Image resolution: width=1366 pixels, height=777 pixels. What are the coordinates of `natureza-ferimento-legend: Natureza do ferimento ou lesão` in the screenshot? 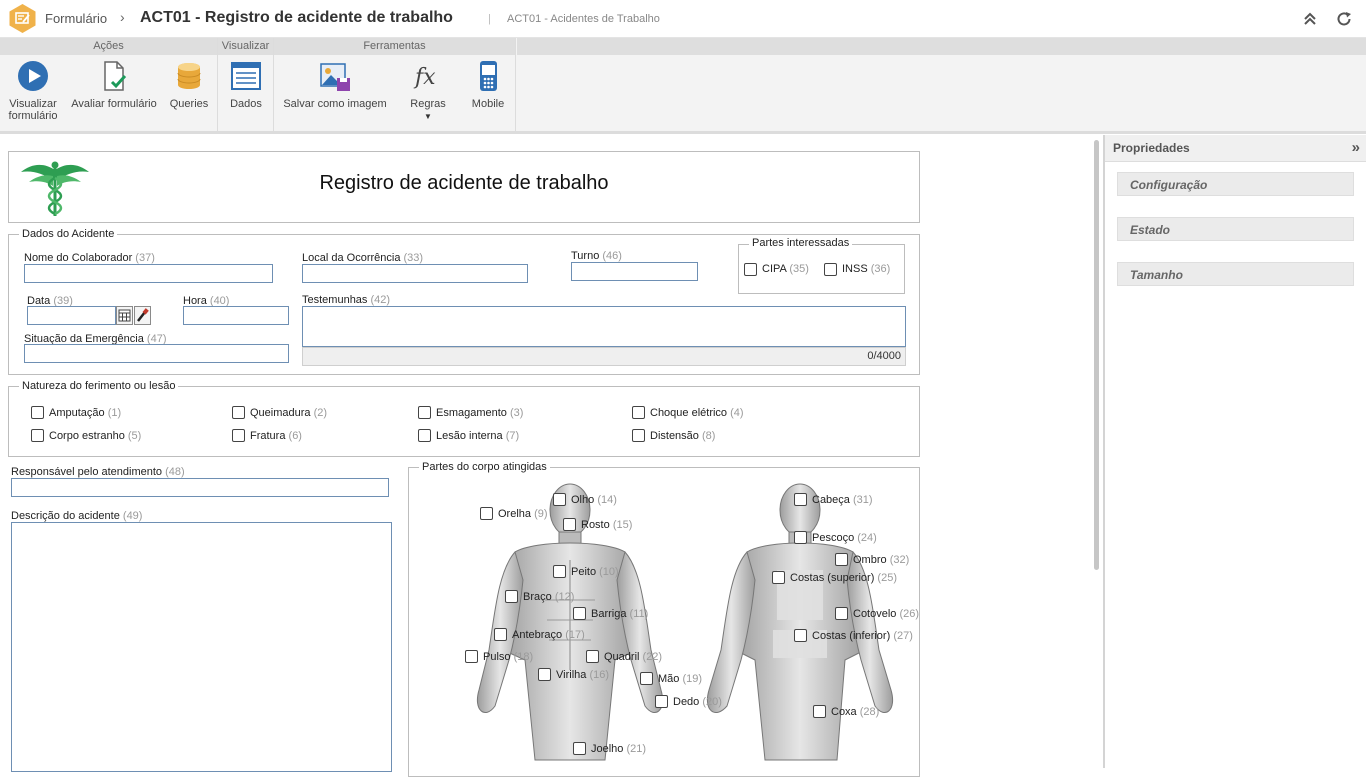 It's located at (99, 386).